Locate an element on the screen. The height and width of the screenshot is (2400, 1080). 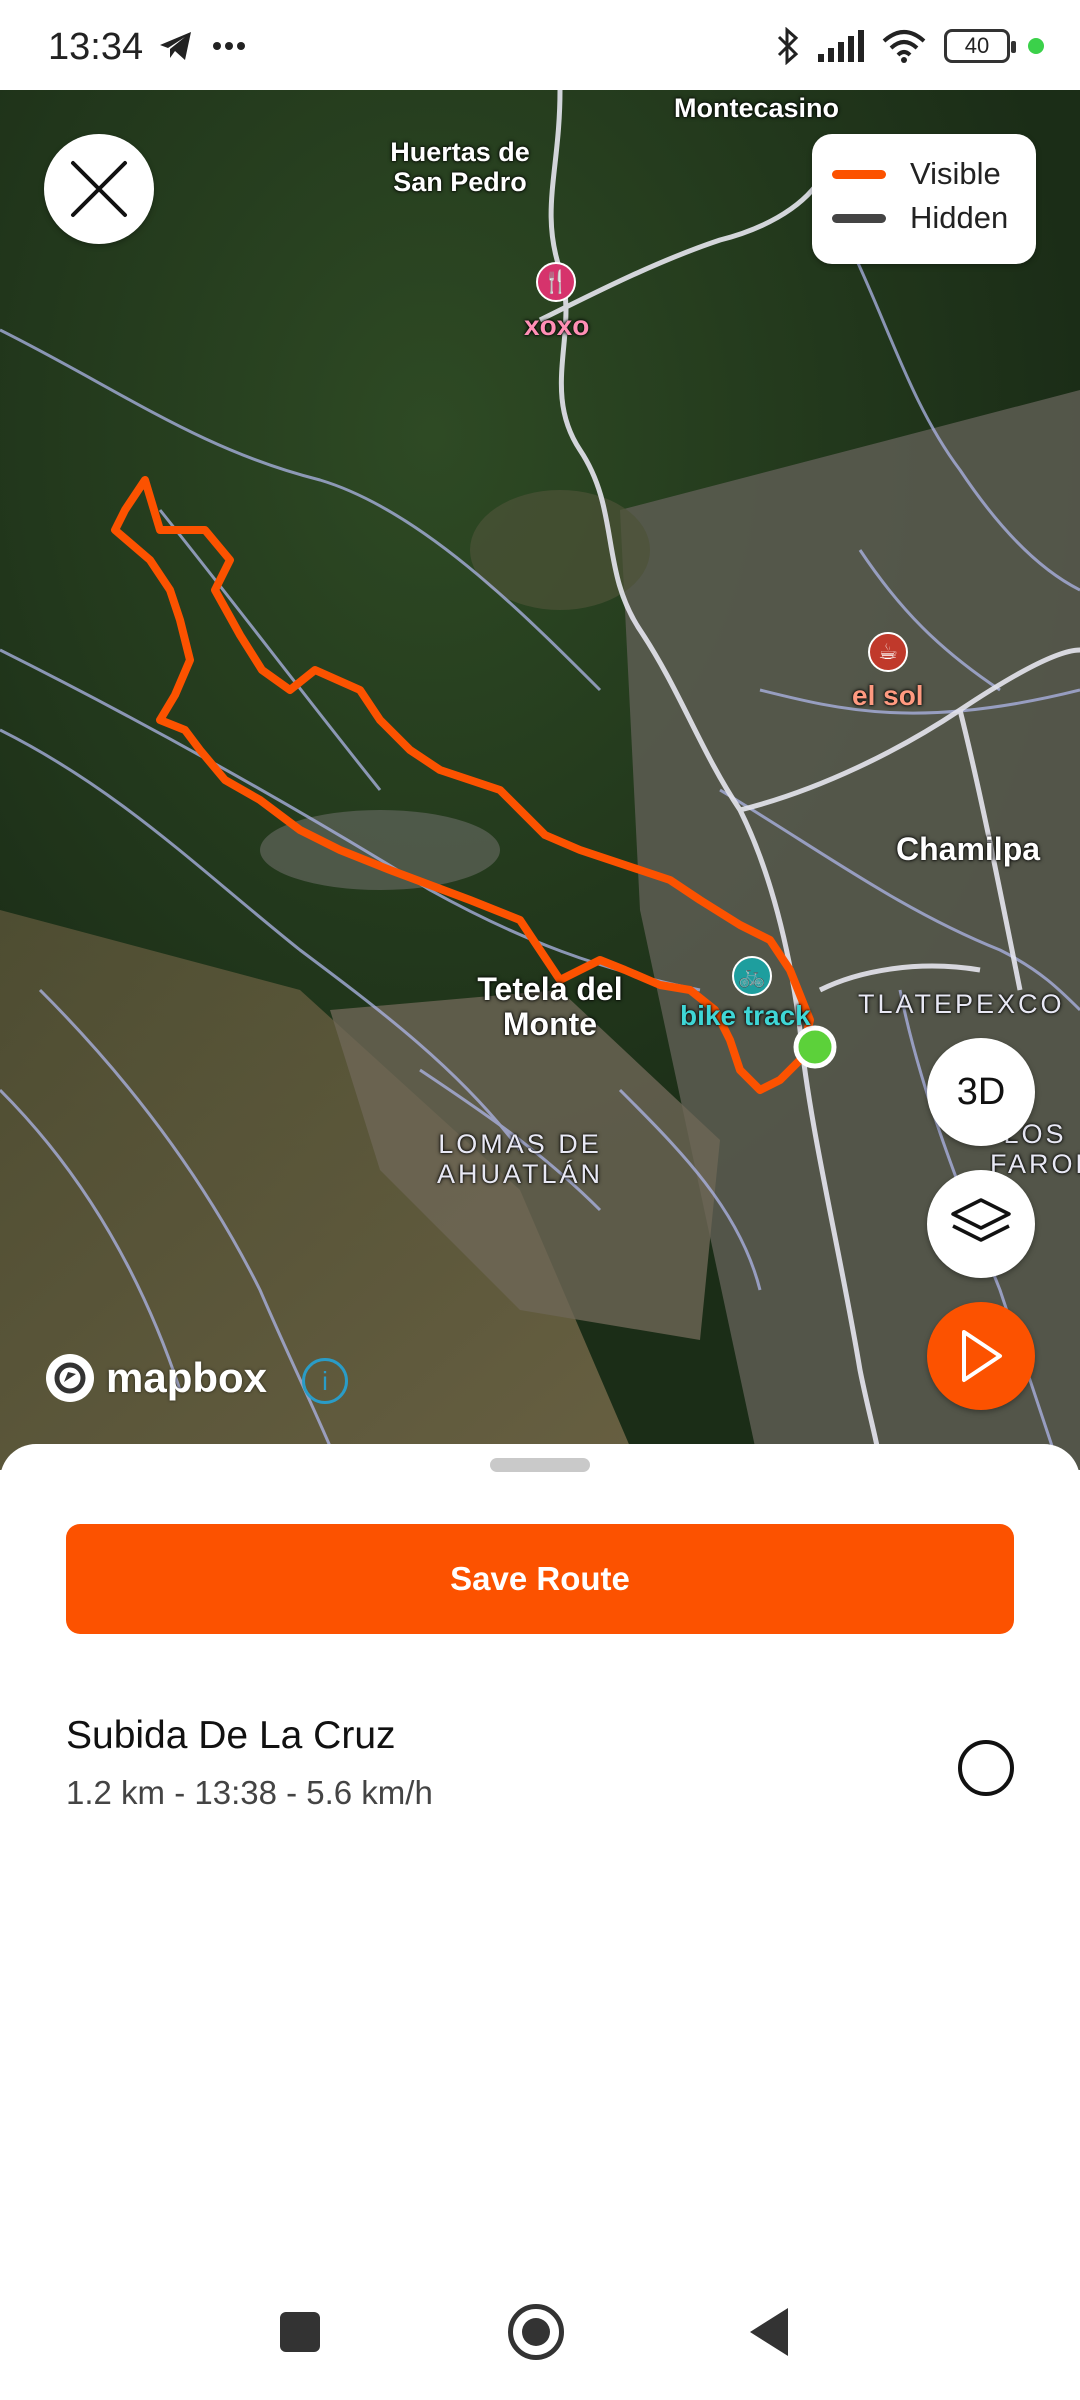
battery-icon: 40 is located at coordinates (980, 46).